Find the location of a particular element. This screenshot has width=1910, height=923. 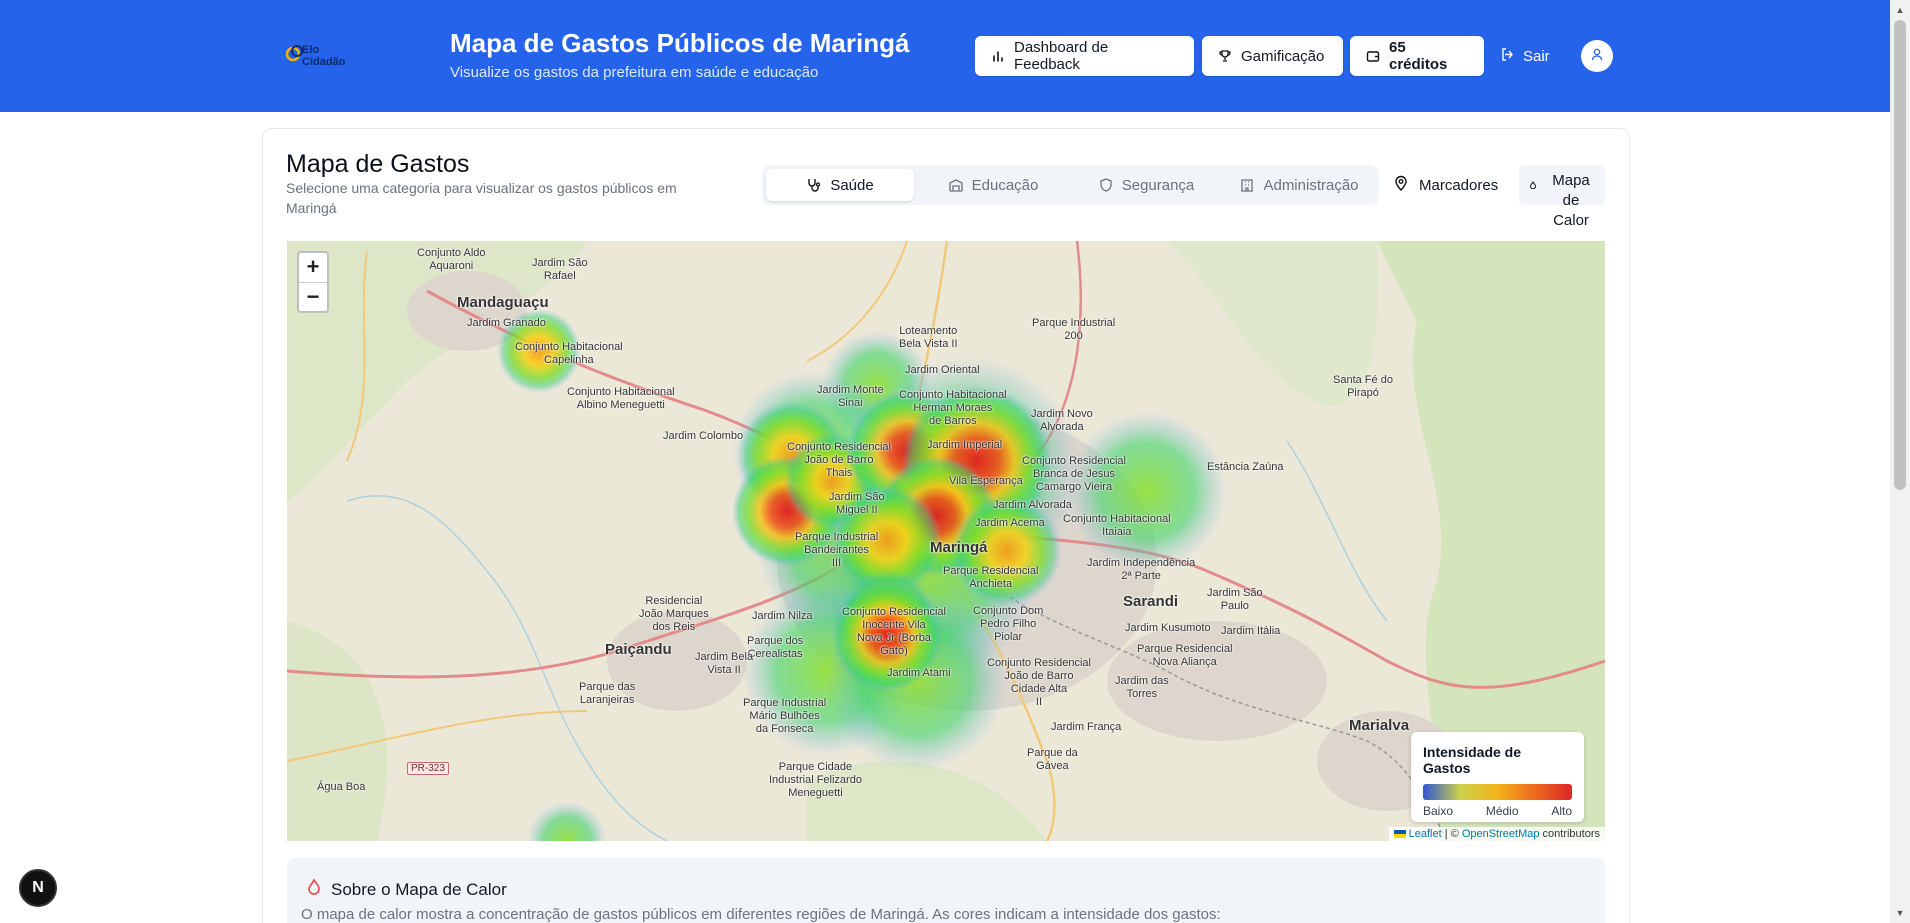

osm-link: OpenStreetMap is located at coordinates (1501, 834).